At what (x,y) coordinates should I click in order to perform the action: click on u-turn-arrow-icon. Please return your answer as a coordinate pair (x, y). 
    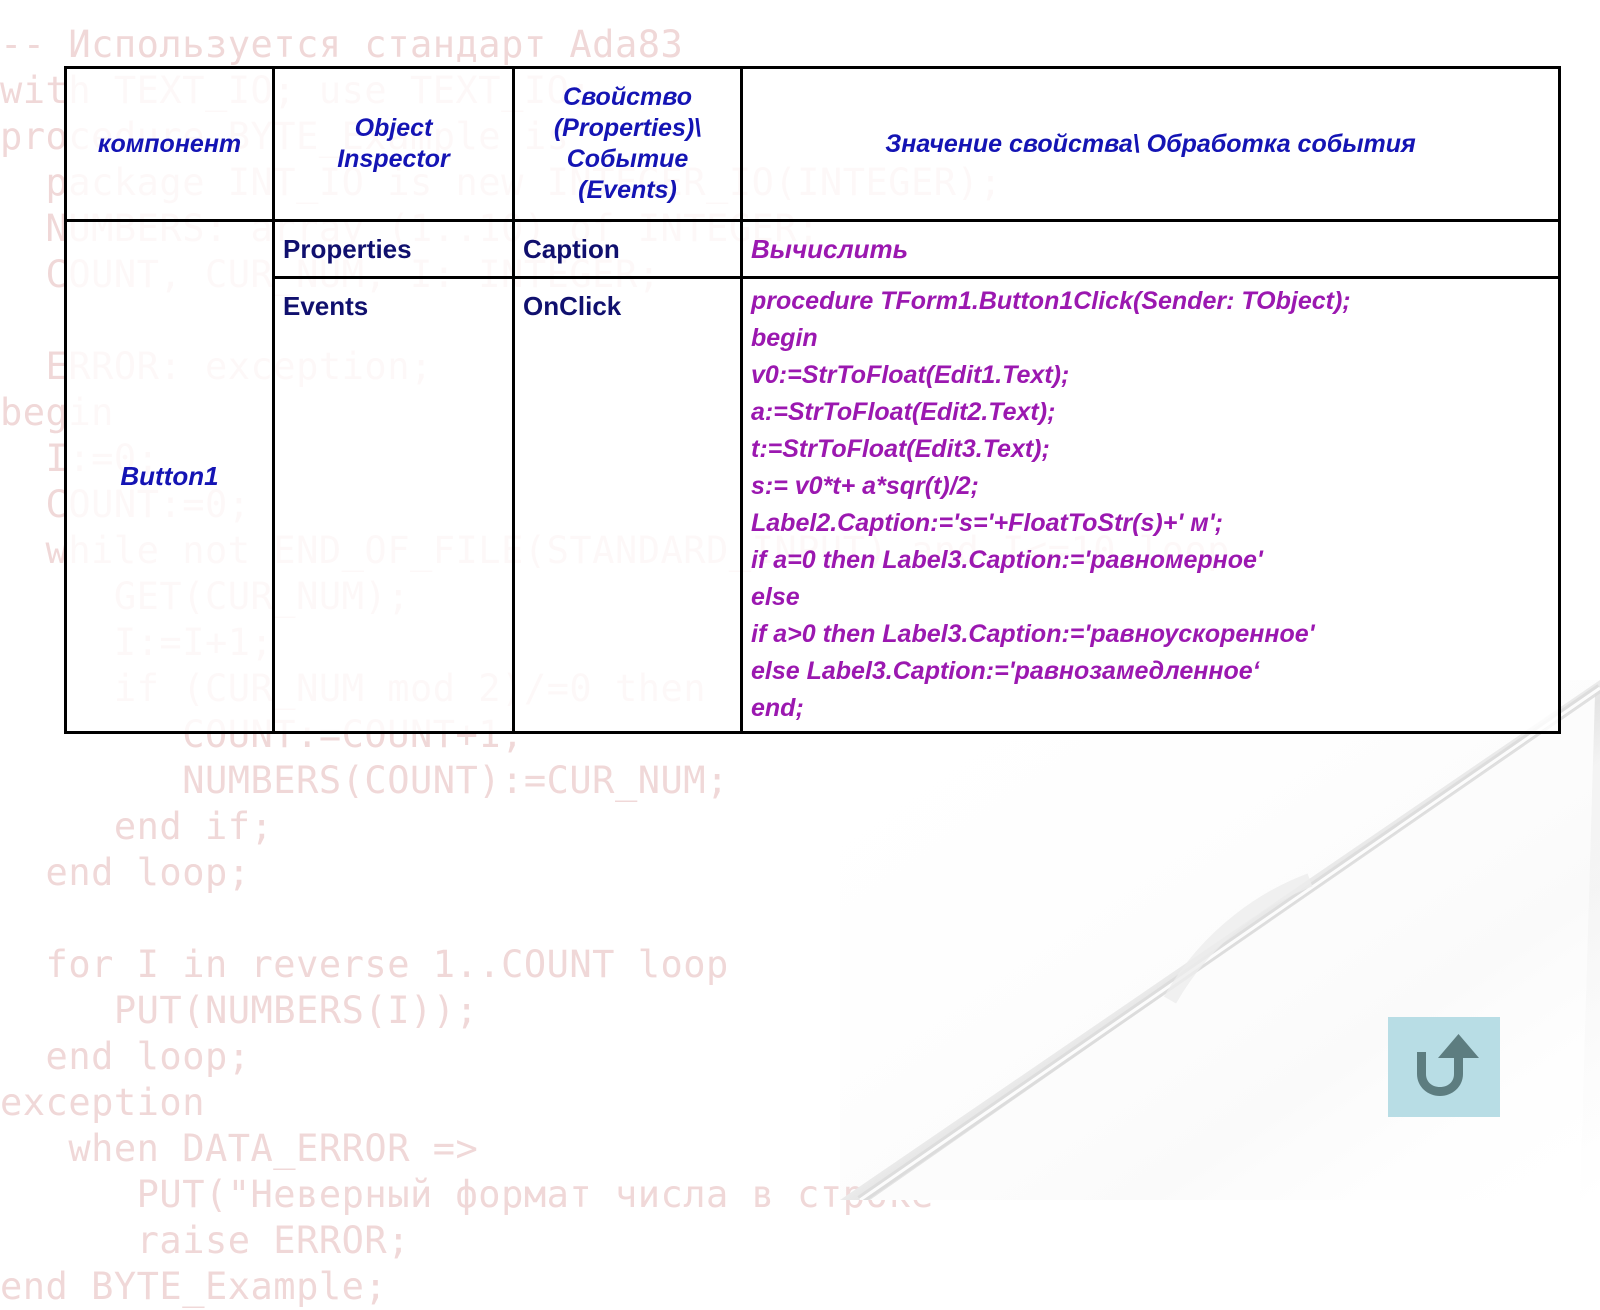
    Looking at the image, I should click on (1448, 1065).